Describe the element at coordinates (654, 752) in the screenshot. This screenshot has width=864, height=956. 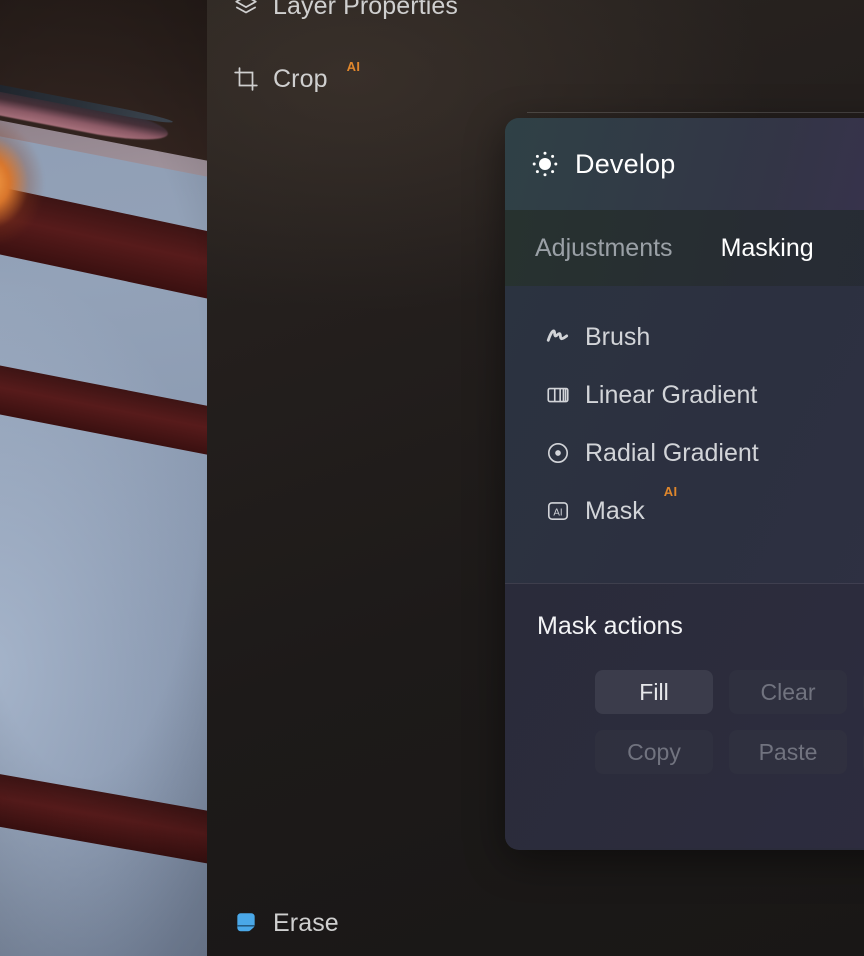
I see `copy-button: Copy` at that location.